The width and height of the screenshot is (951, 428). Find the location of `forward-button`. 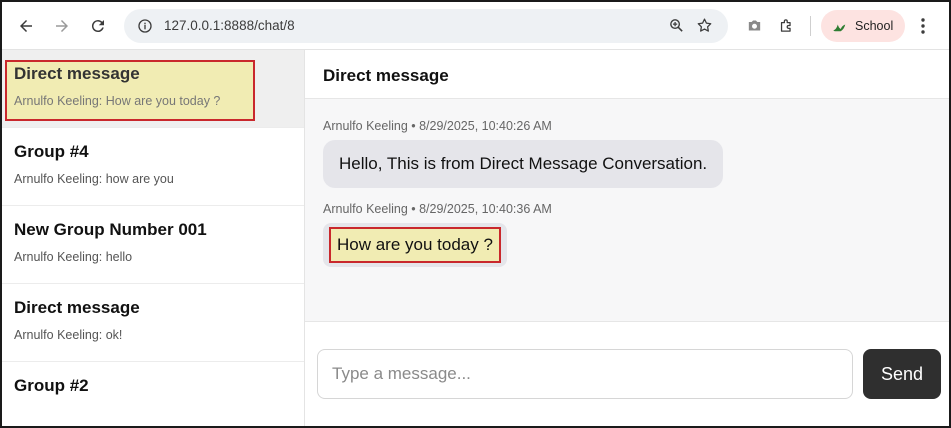

forward-button is located at coordinates (62, 26).